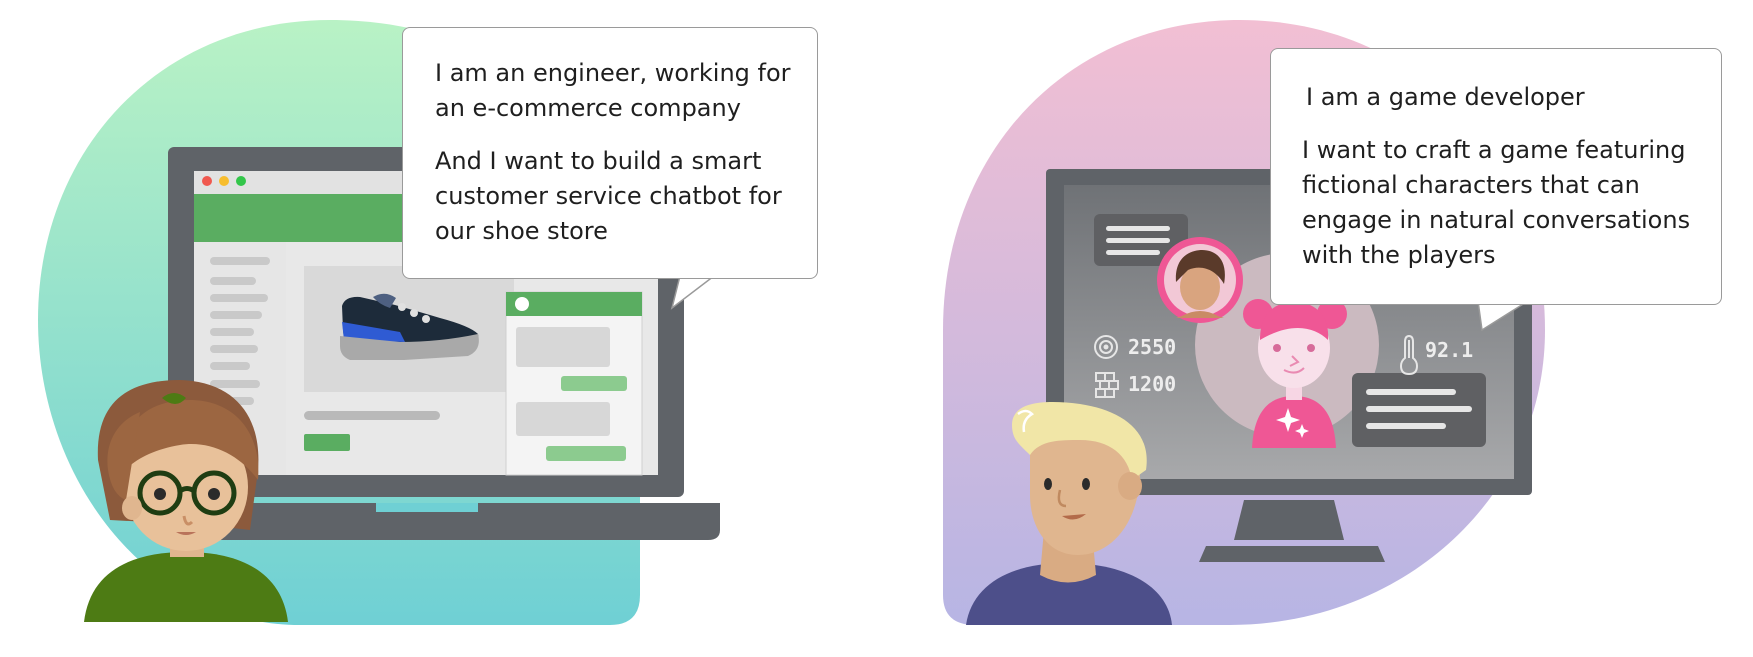 The width and height of the screenshot is (1753, 657). Describe the element at coordinates (1200, 280) in the screenshot. I see `player-portrait` at that location.